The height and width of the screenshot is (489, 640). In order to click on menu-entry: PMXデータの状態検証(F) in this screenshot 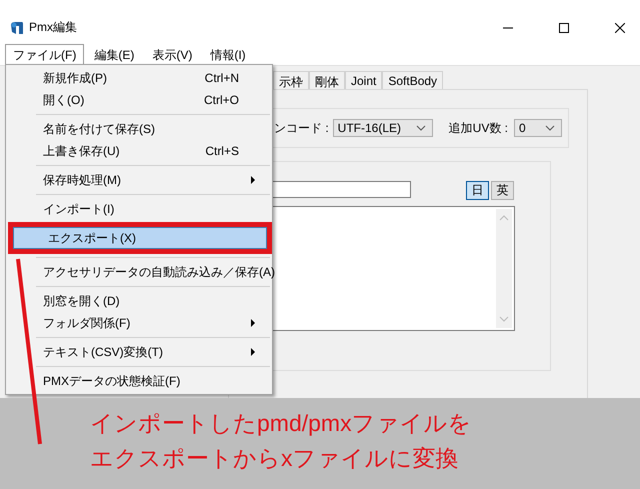, I will do `click(139, 381)`.